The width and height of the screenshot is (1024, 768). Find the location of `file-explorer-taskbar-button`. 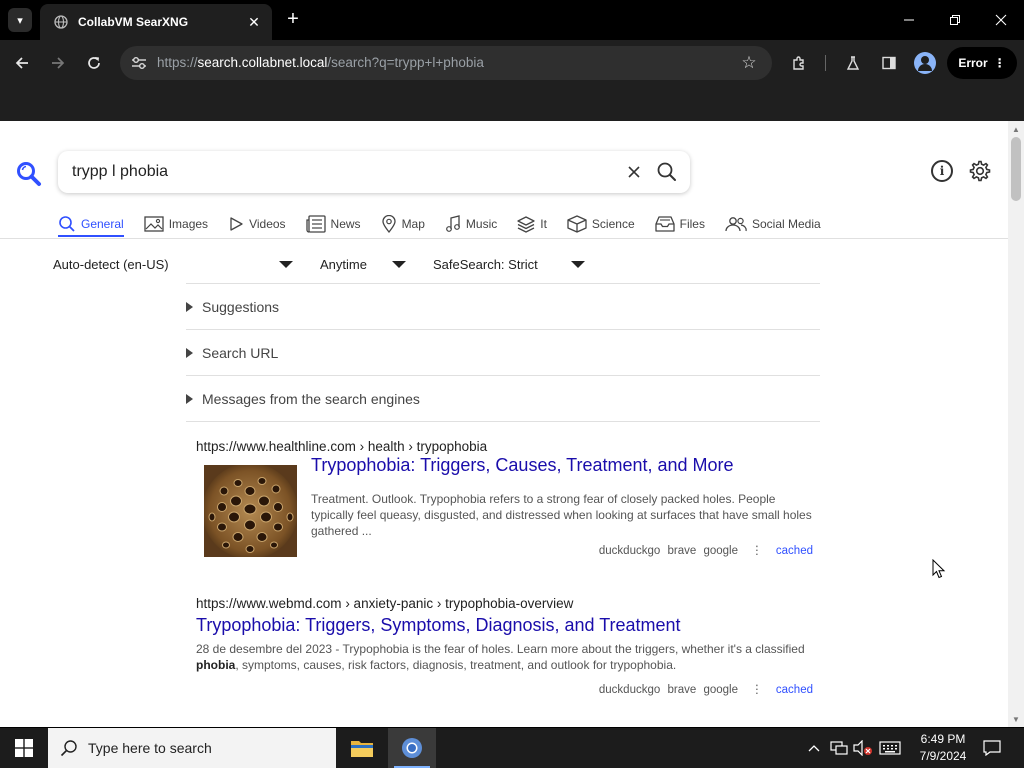

file-explorer-taskbar-button is located at coordinates (362, 748).